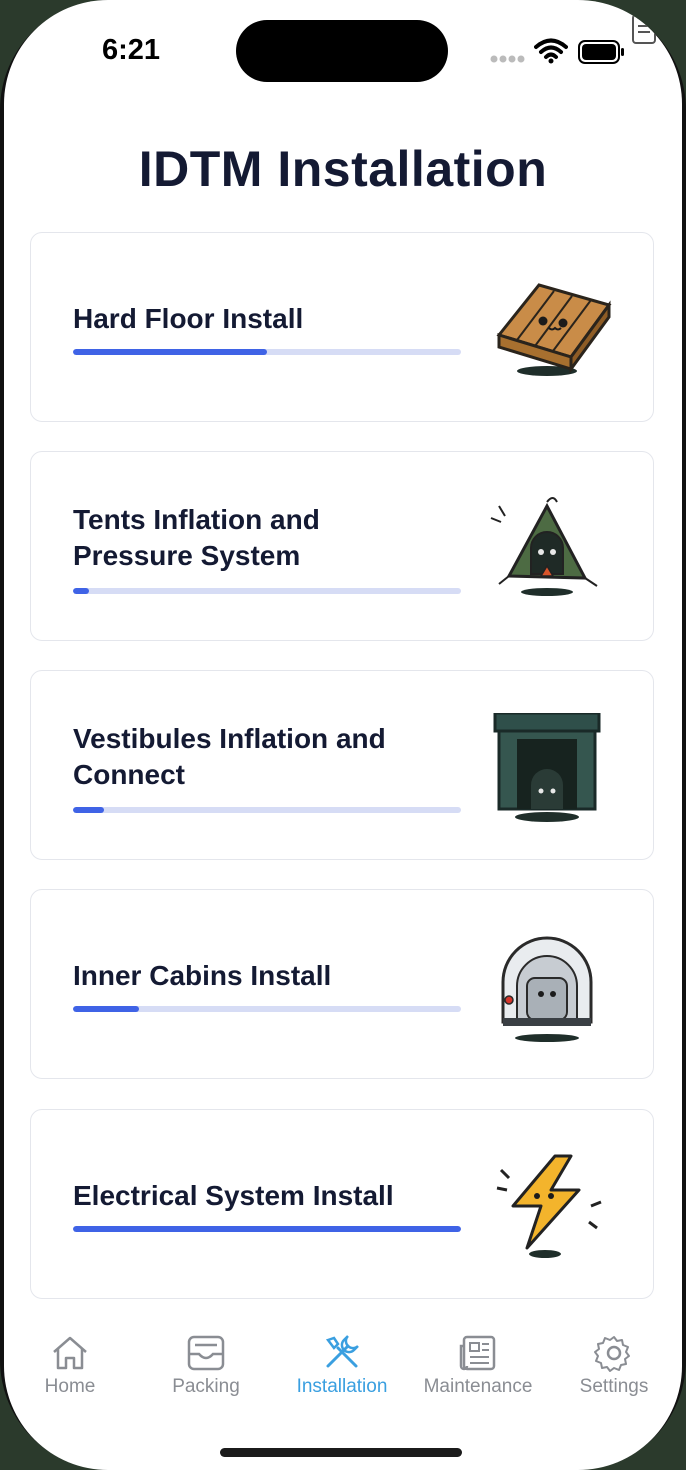  I want to click on card-title-line1: Inner Cabins Install, so click(202, 975).